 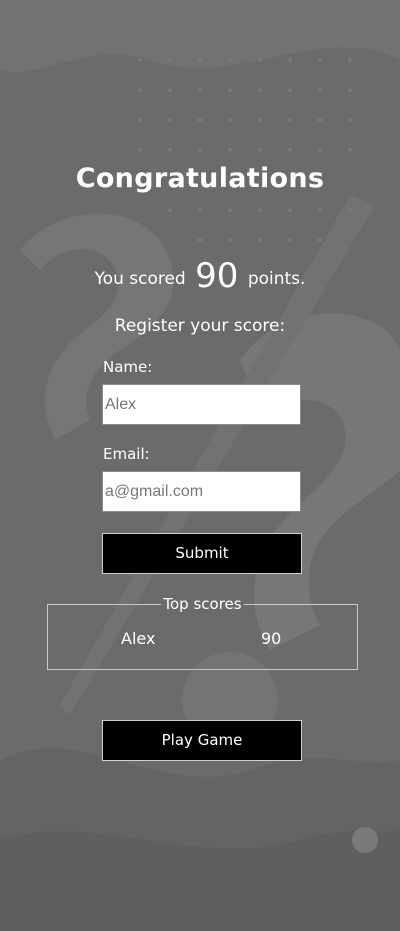 I want to click on name-label: Name:, so click(x=128, y=367).